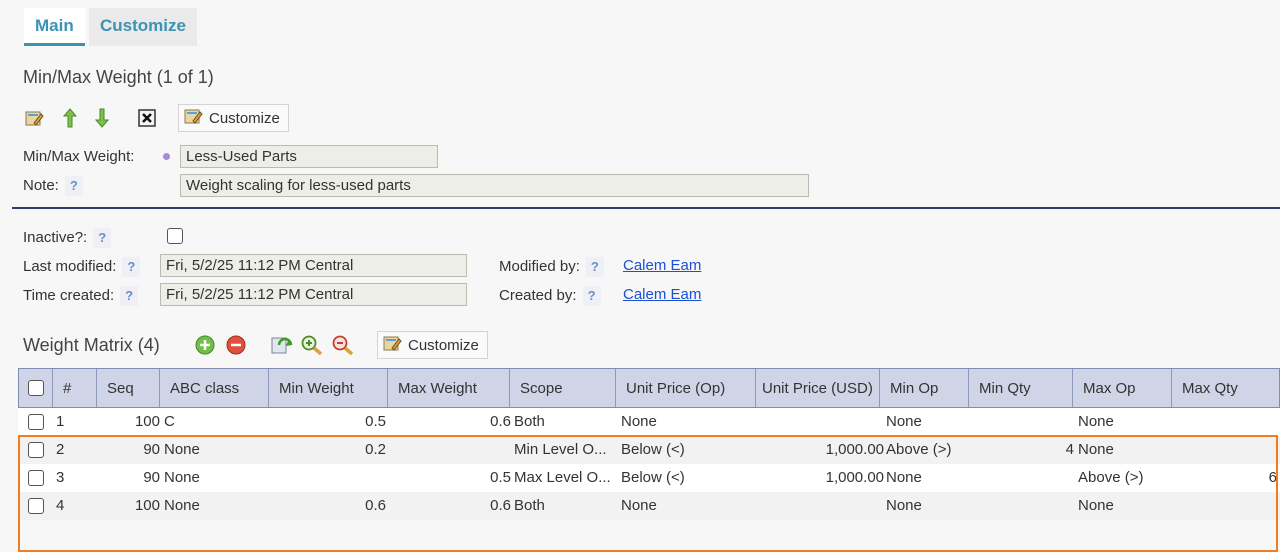 The image size is (1280, 552). I want to click on move-up-icon, so click(70, 118).